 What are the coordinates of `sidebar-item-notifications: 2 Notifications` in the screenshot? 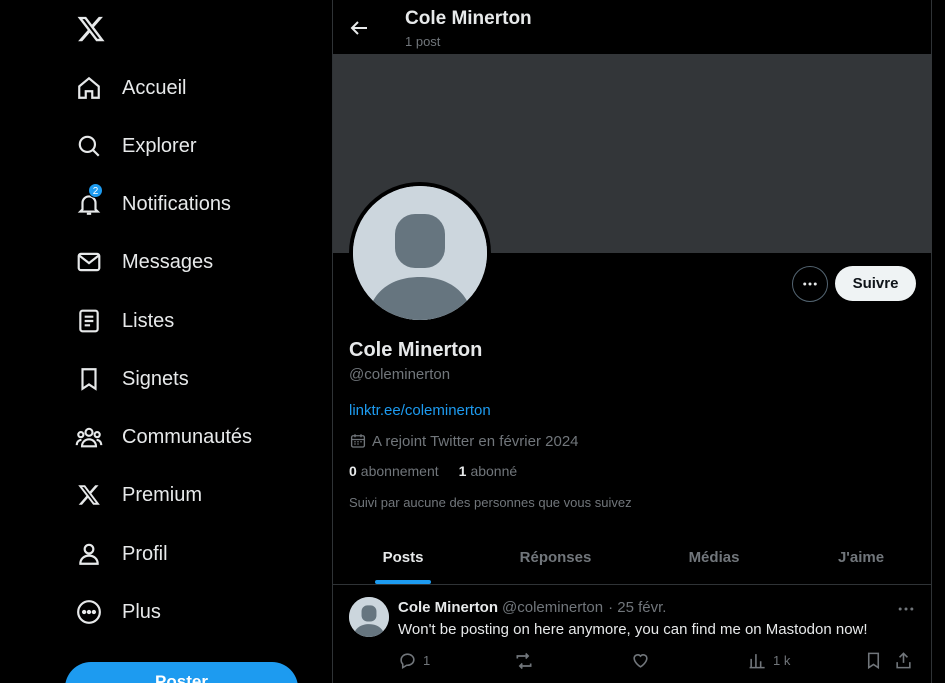 It's located at (152, 204).